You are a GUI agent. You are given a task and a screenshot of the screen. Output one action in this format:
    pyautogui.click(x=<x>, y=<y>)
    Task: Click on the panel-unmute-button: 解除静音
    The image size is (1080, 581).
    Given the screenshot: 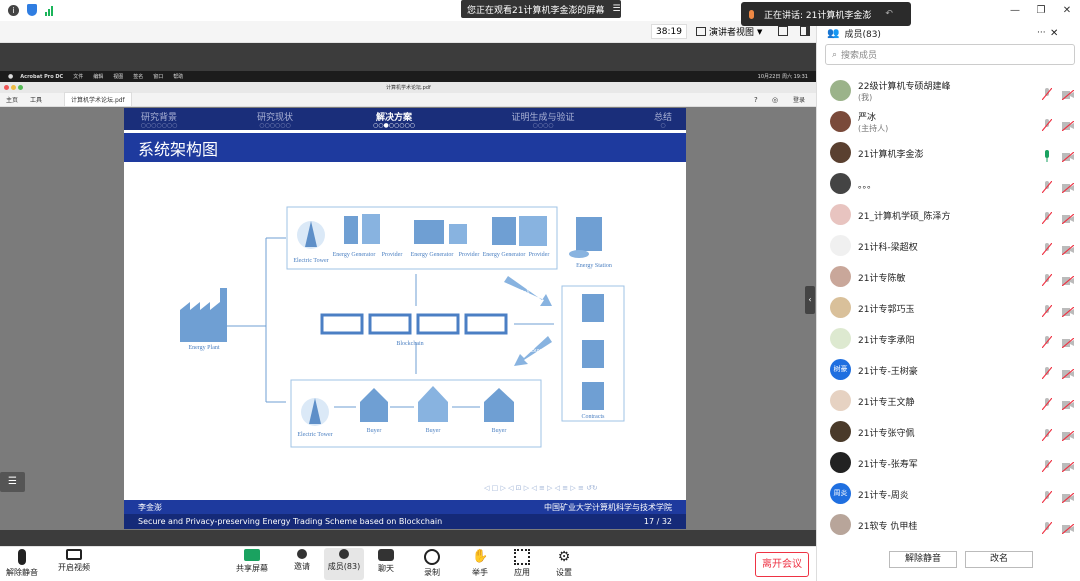 What is the action you would take?
    pyautogui.click(x=923, y=559)
    